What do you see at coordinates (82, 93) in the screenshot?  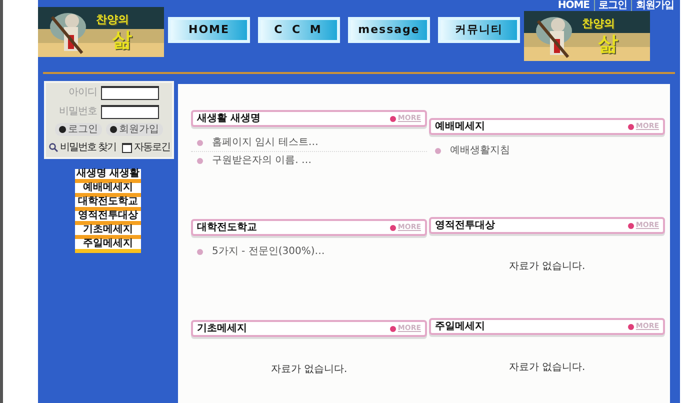 I see `field-label: 아이디` at bounding box center [82, 93].